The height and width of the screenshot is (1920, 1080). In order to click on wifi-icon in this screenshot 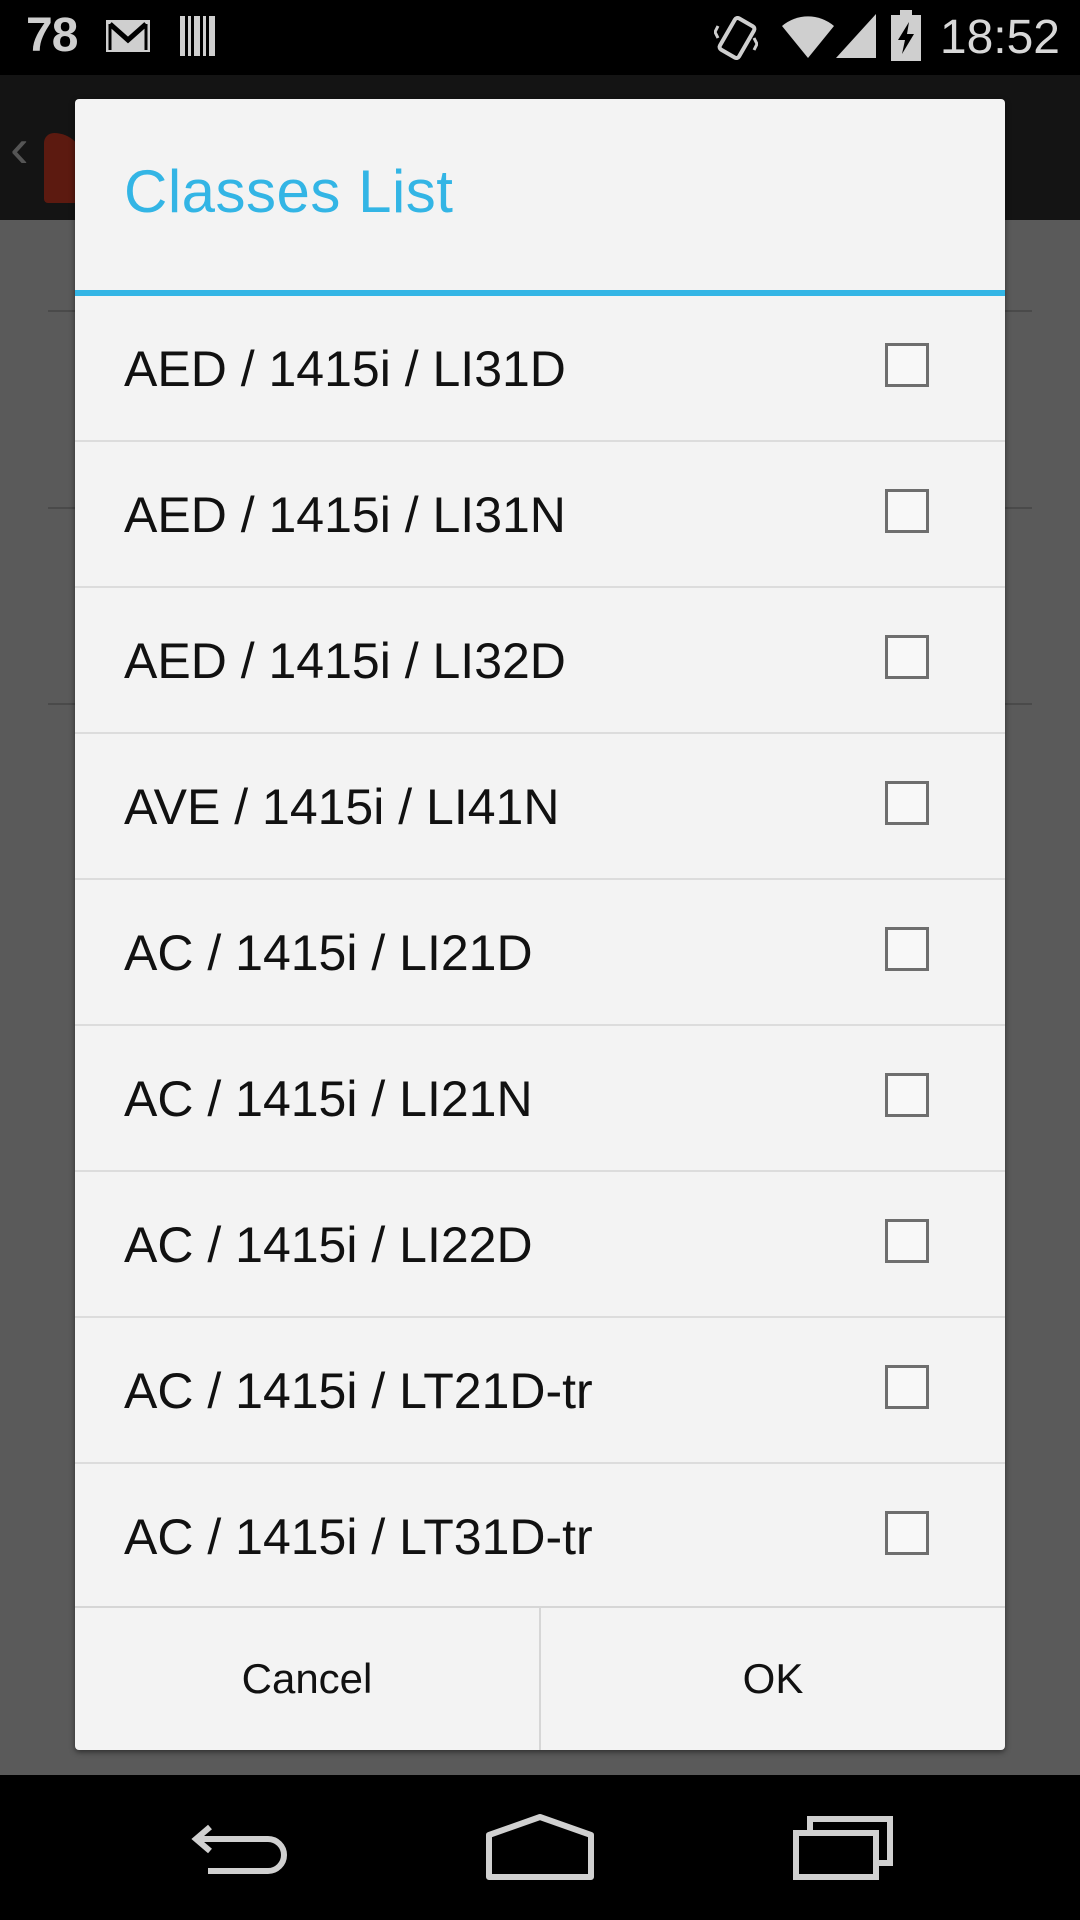, I will do `click(808, 38)`.